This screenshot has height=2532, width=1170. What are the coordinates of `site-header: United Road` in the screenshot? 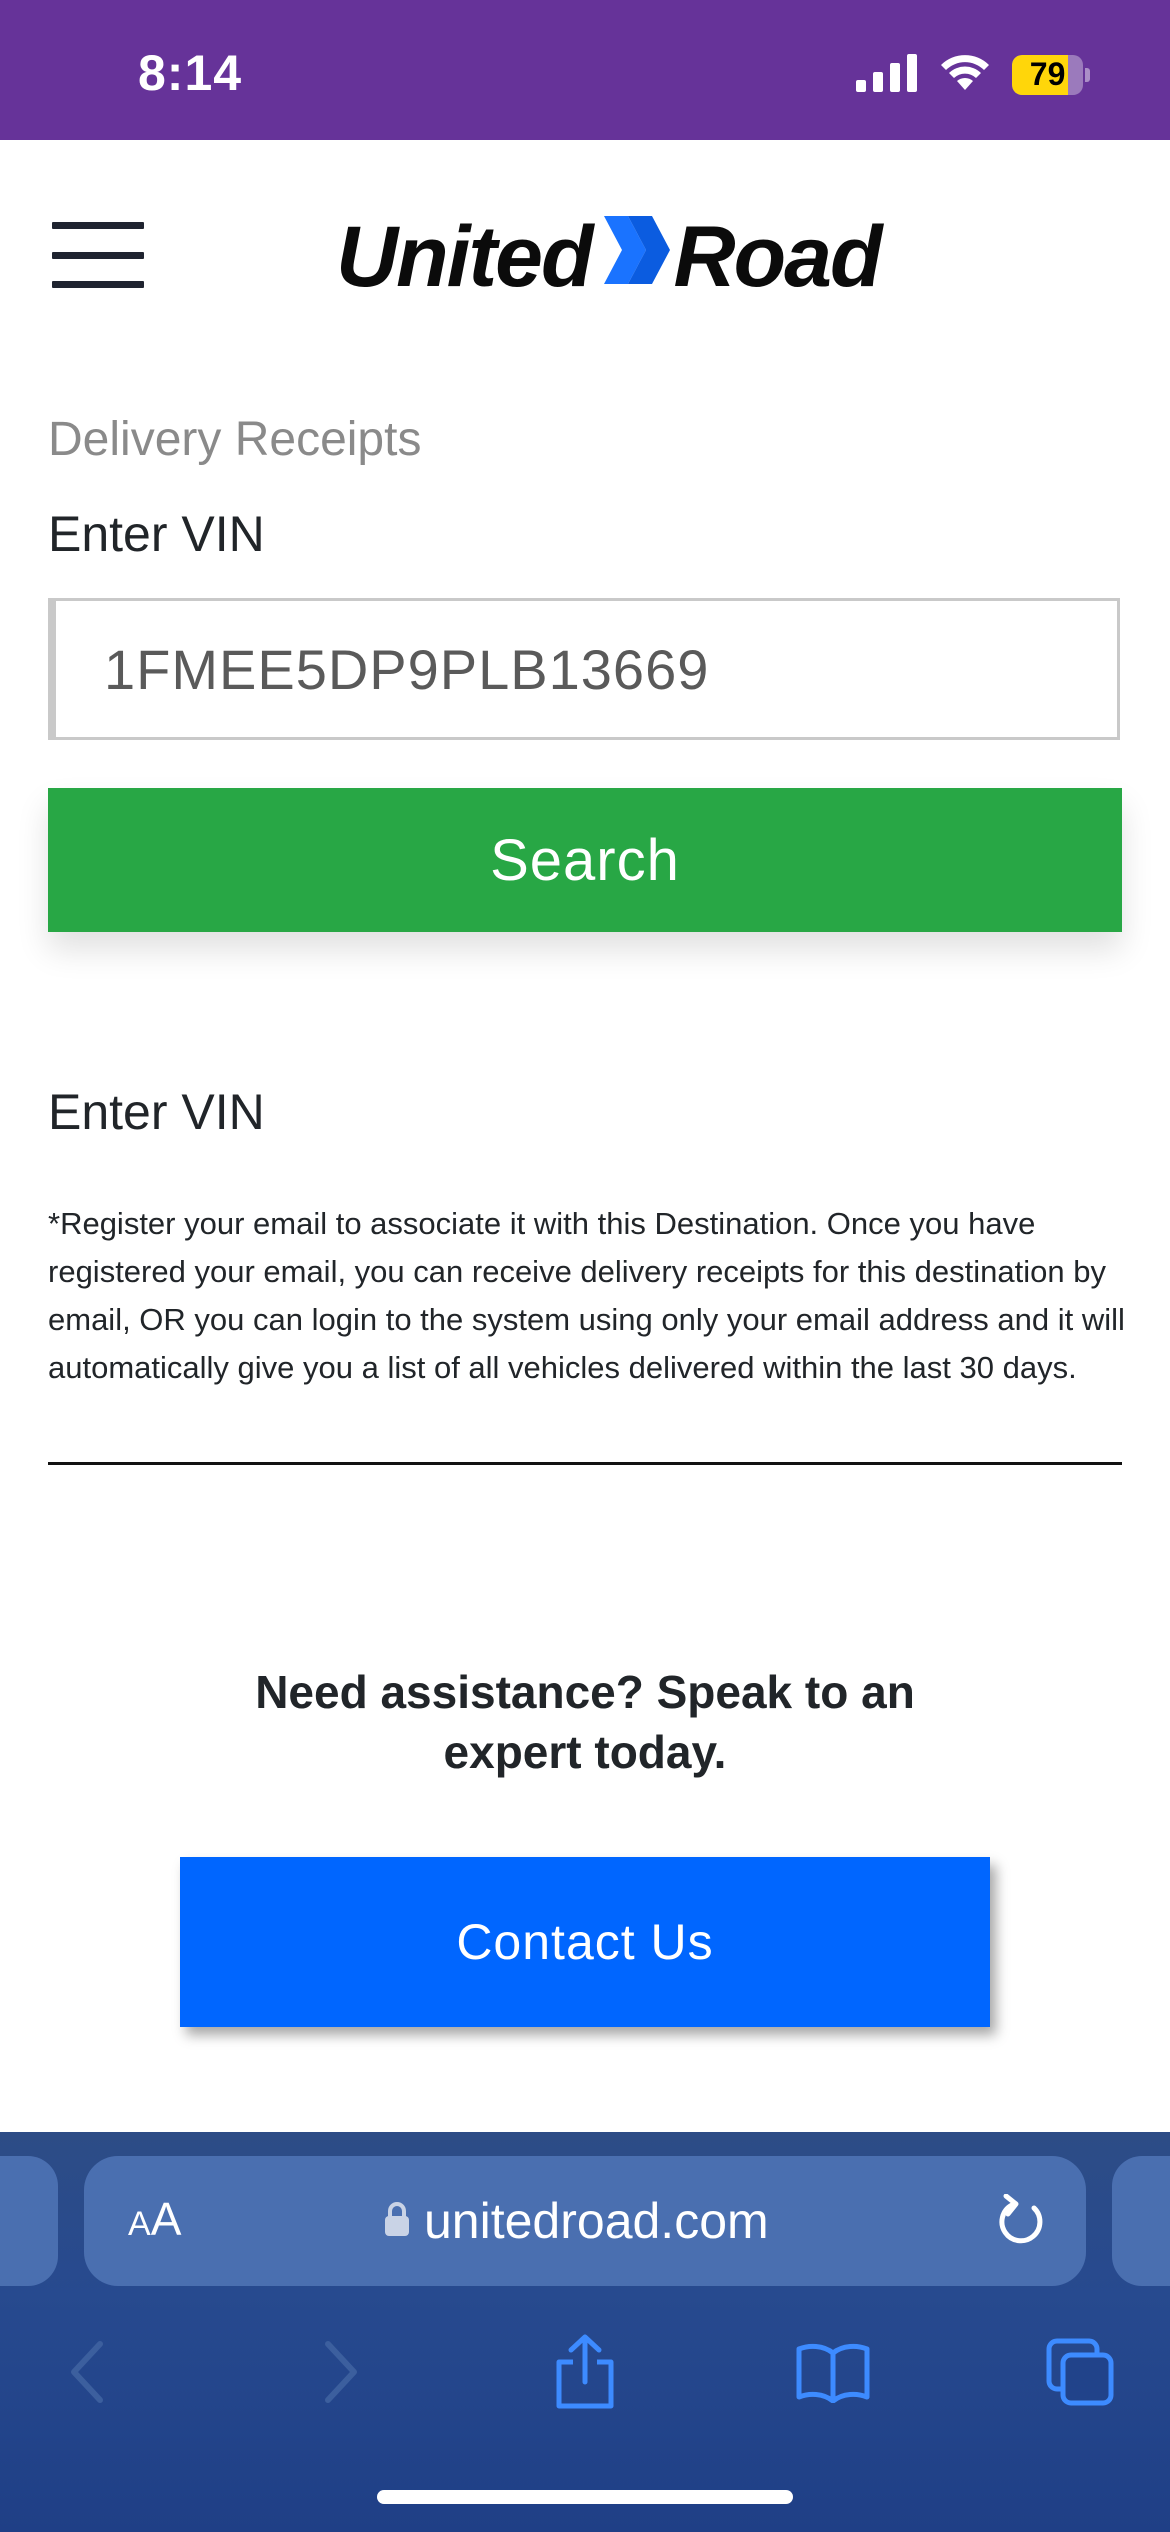 It's located at (585, 255).